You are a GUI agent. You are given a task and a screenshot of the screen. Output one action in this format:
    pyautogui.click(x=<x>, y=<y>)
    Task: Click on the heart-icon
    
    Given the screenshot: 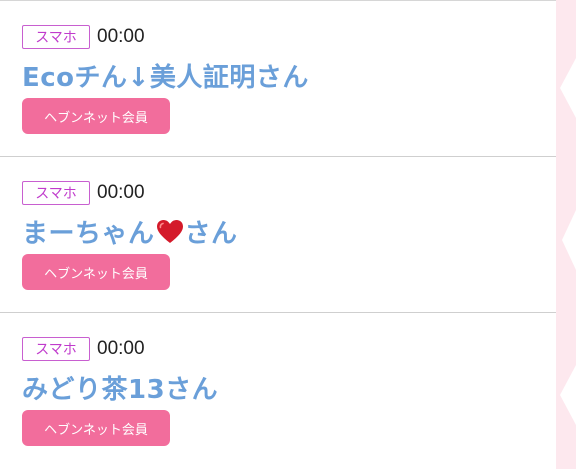 What is the action you would take?
    pyautogui.click(x=169, y=231)
    